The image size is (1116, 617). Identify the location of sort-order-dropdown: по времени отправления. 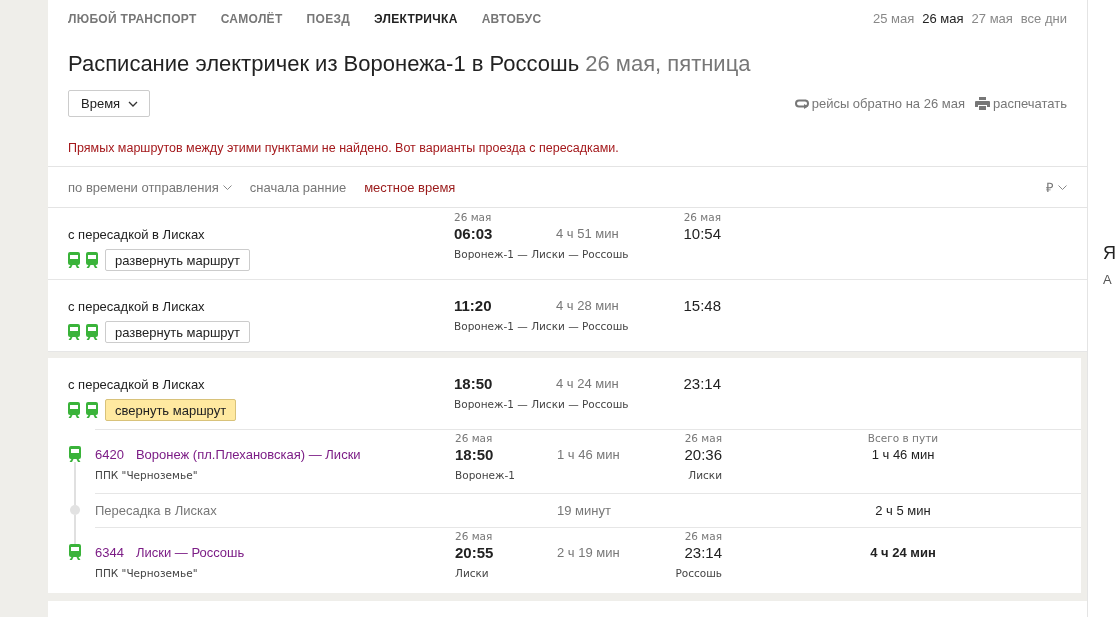
(150, 187).